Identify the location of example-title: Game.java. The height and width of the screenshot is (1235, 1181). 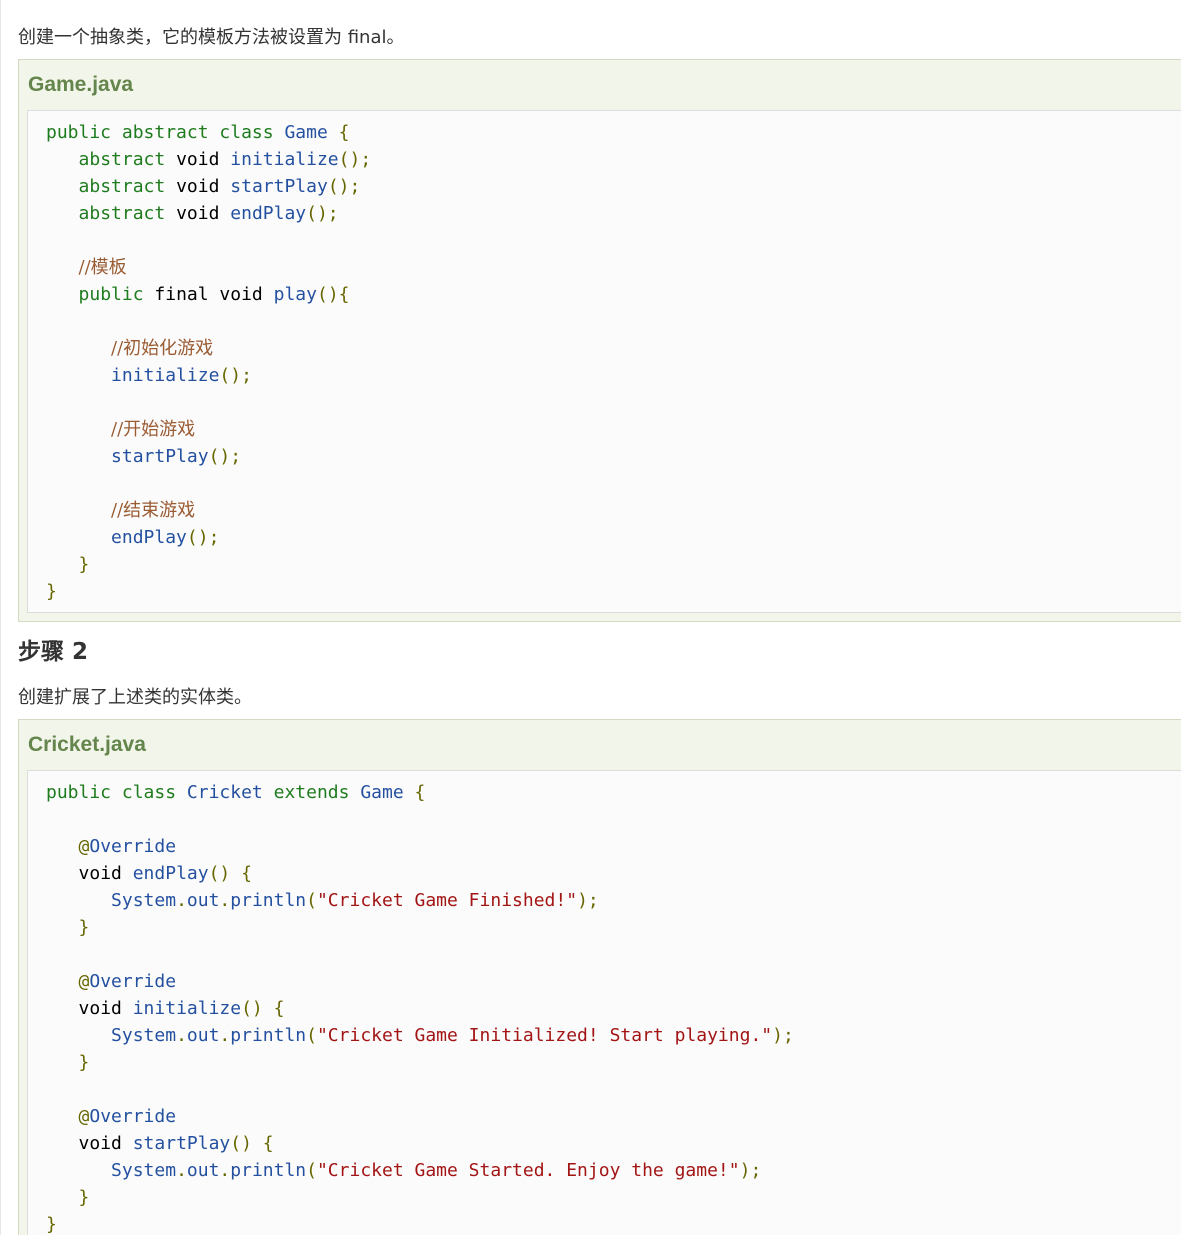
(81, 84).